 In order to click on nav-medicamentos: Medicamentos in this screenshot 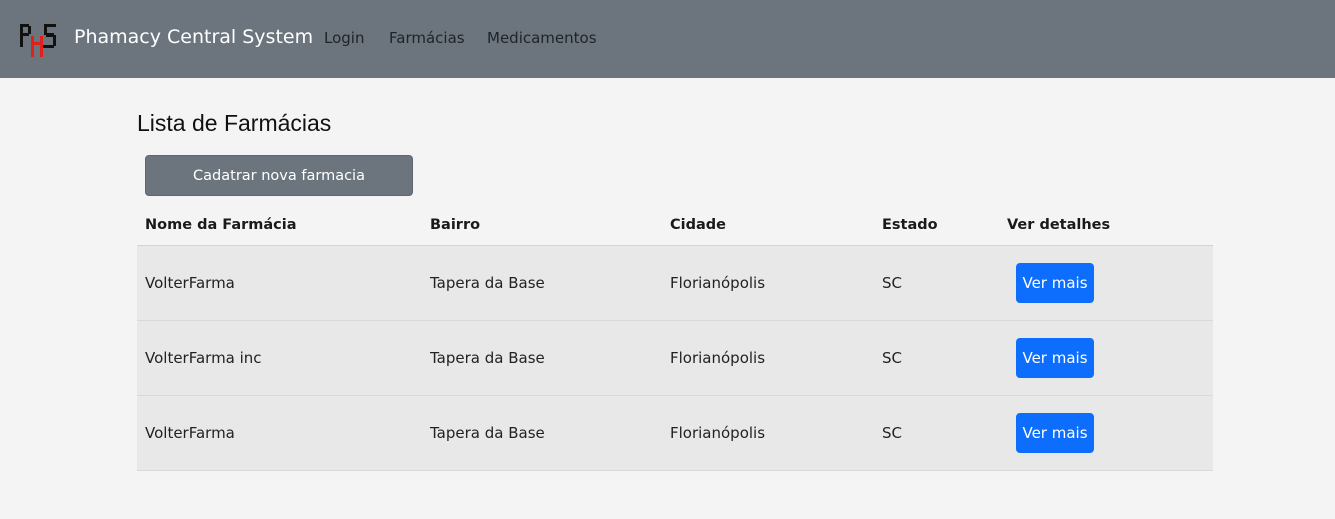, I will do `click(542, 38)`.